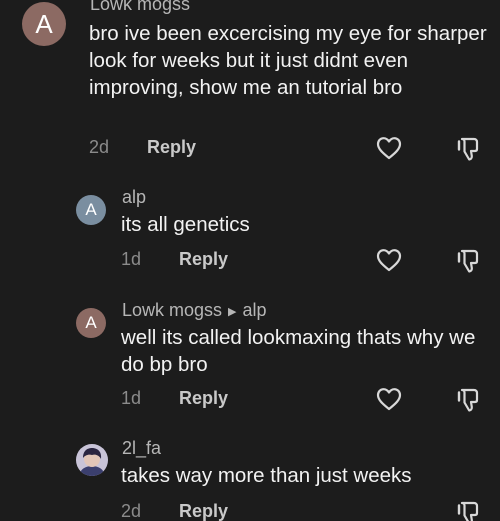 Image resolution: width=500 pixels, height=521 pixels. I want to click on avatar-image, so click(92, 460).